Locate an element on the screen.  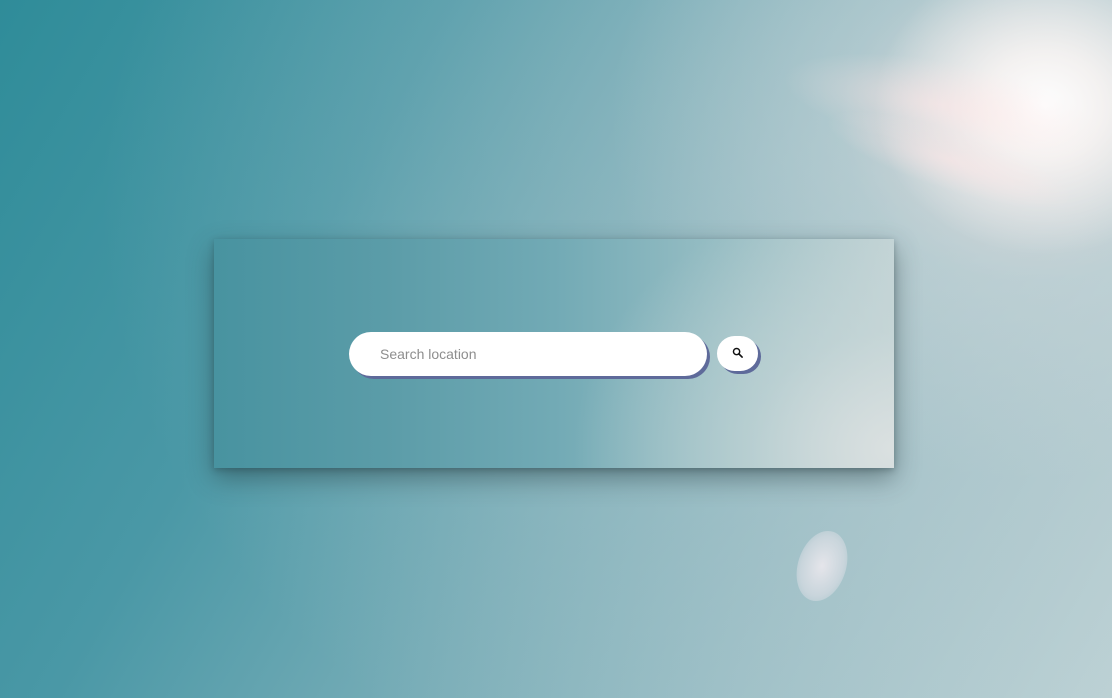
search-field is located at coordinates (528, 354).